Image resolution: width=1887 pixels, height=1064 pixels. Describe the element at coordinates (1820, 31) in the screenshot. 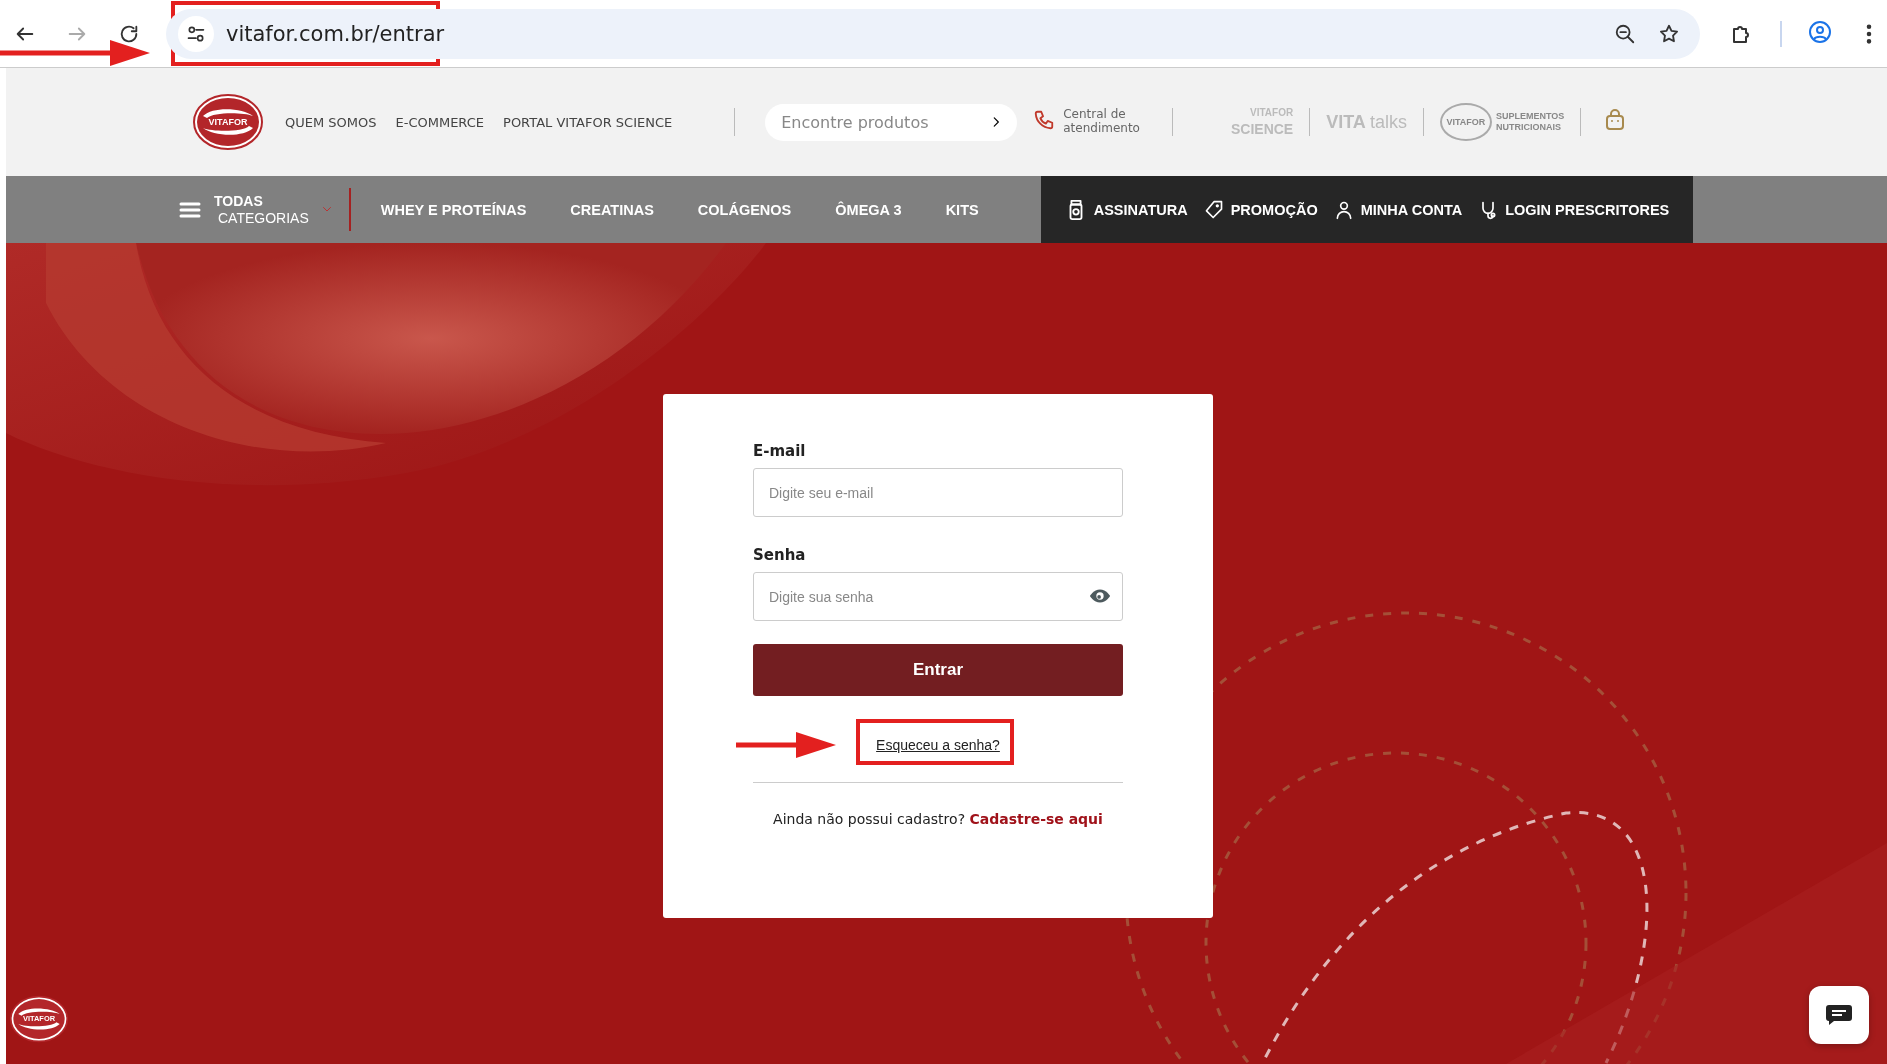

I see `profile-icon` at that location.